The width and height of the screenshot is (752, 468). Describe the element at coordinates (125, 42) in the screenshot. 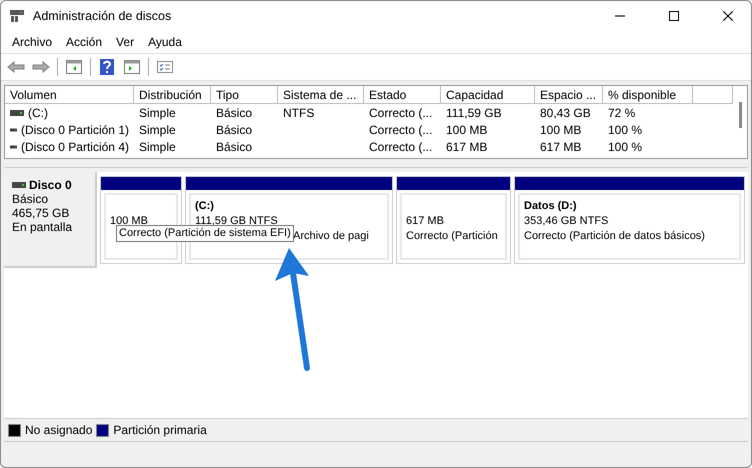

I see `menu-item: Ver` at that location.